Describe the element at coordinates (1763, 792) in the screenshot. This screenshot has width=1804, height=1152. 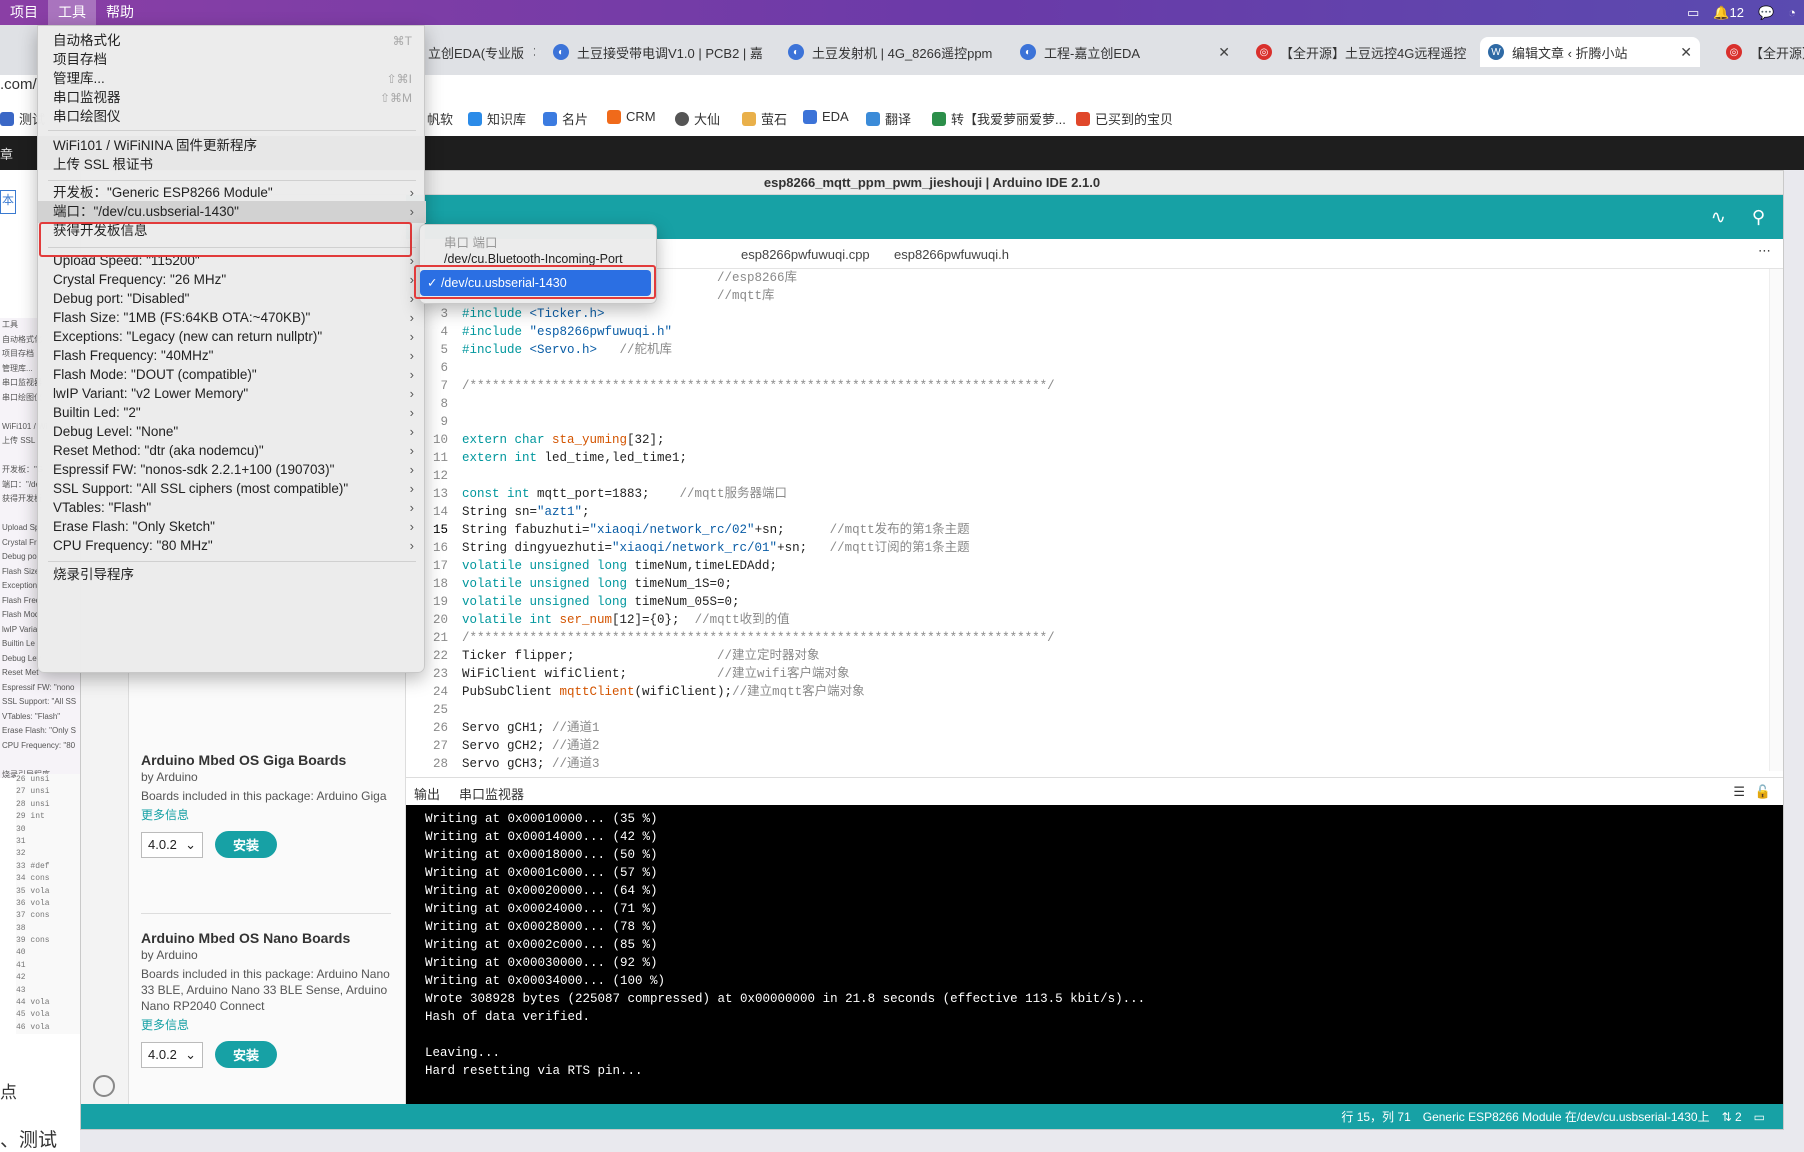
I see `lock-icon: 🔓` at that location.